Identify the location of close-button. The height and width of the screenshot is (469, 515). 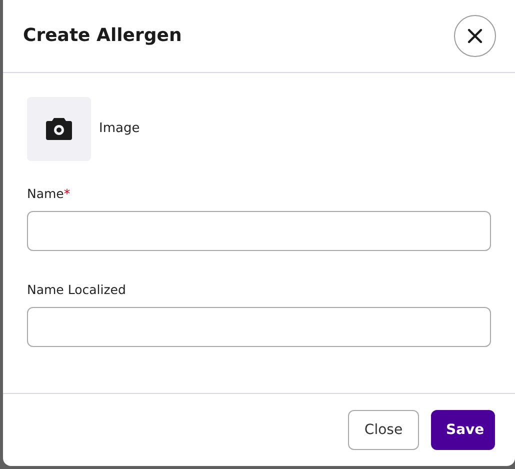
(475, 36).